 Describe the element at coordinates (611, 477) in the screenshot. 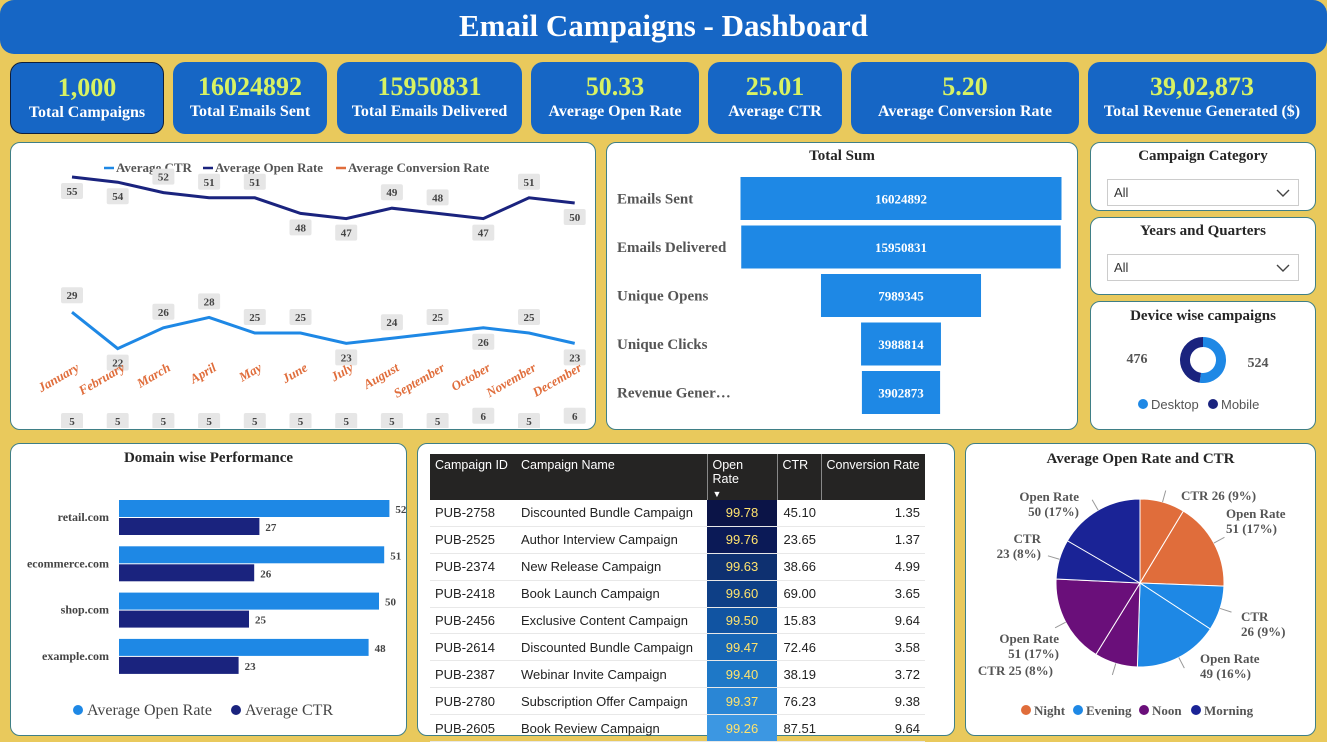

I see `col-campaign-name: Campaign Name` at that location.